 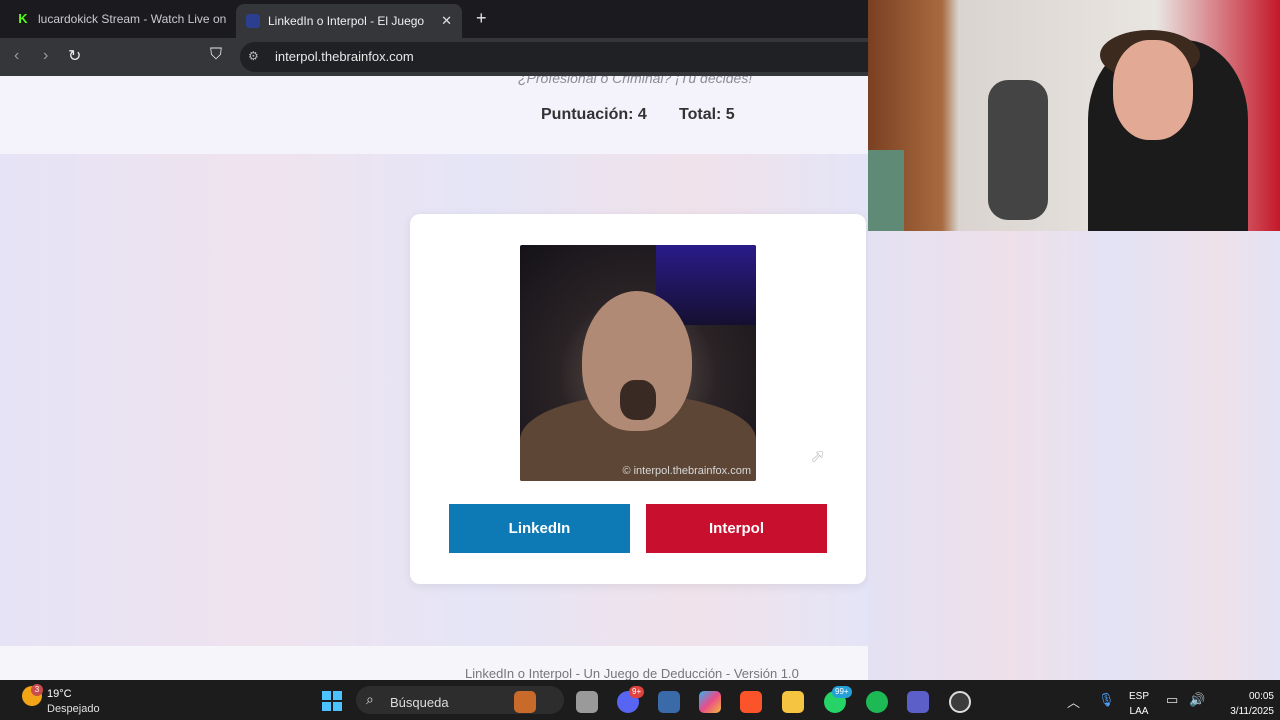 I want to click on windows-start-icon, so click(x=332, y=701).